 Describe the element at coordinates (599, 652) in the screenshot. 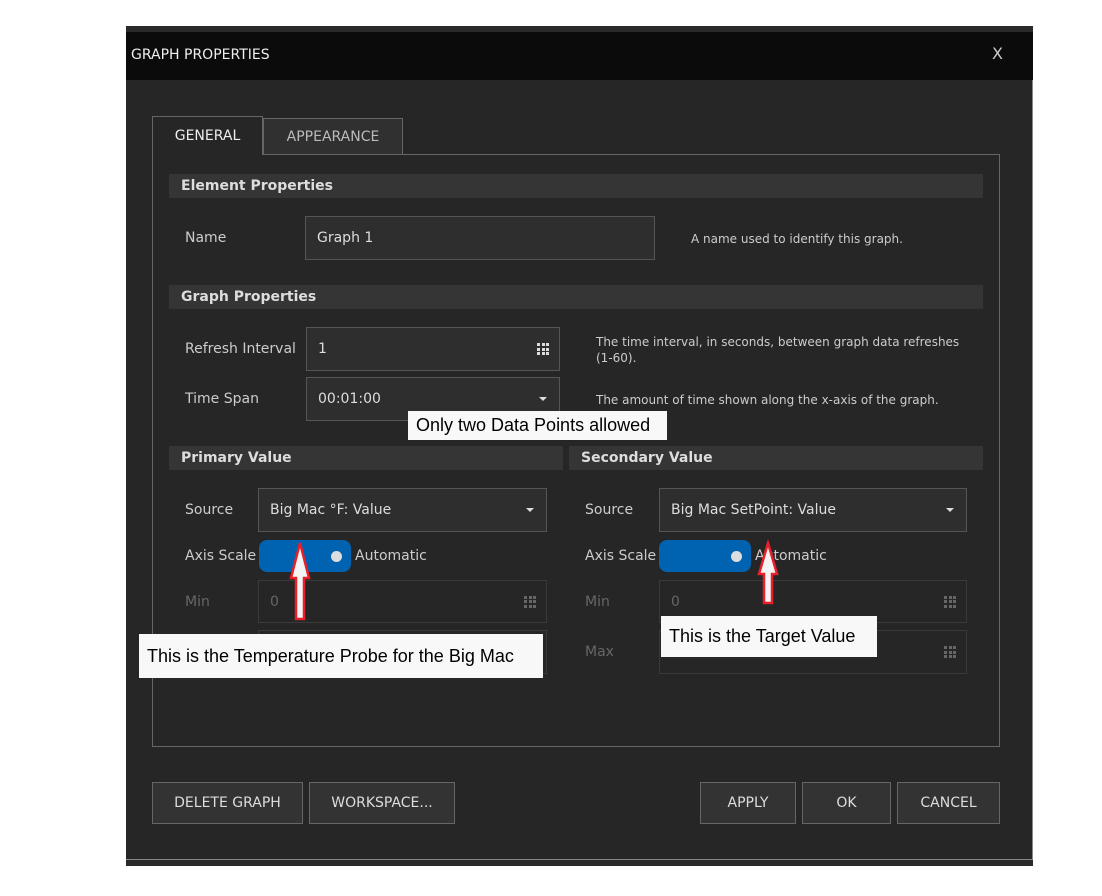

I see `secondary-max-label: Max` at that location.